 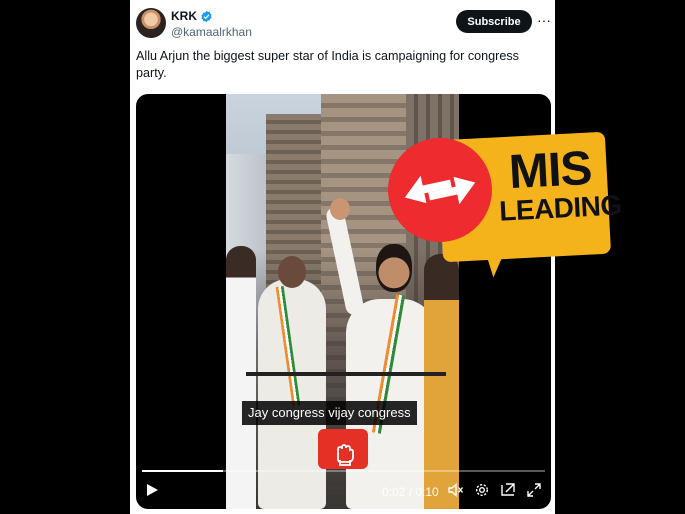 What do you see at coordinates (508, 490) in the screenshot?
I see `pip-icon` at bounding box center [508, 490].